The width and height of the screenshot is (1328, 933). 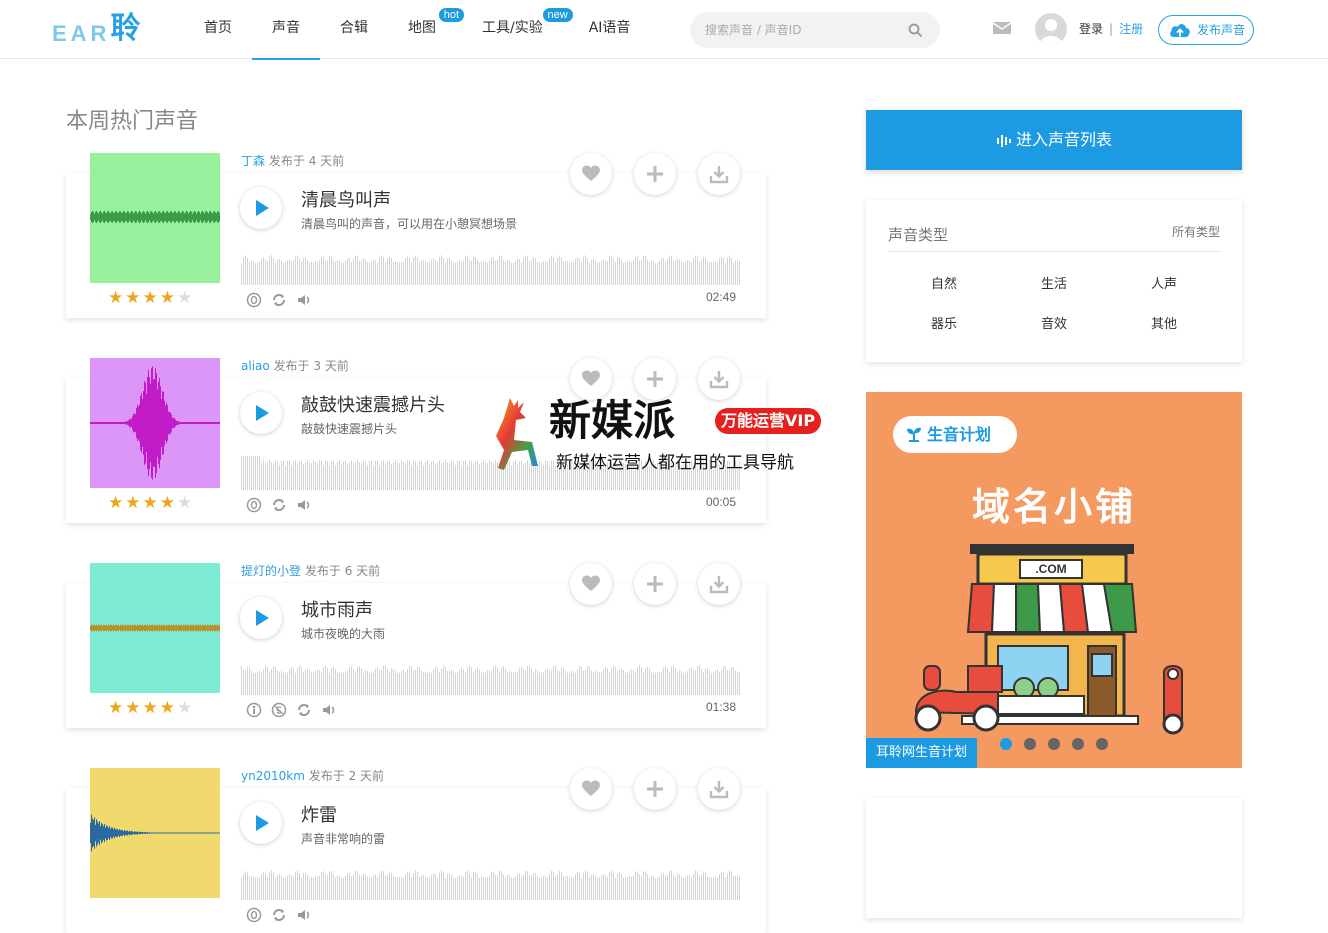 I want to click on watermark-overlay: 新媒派 万能运营VIP 新媒体运营人都在用的工具导航, so click(x=668, y=436).